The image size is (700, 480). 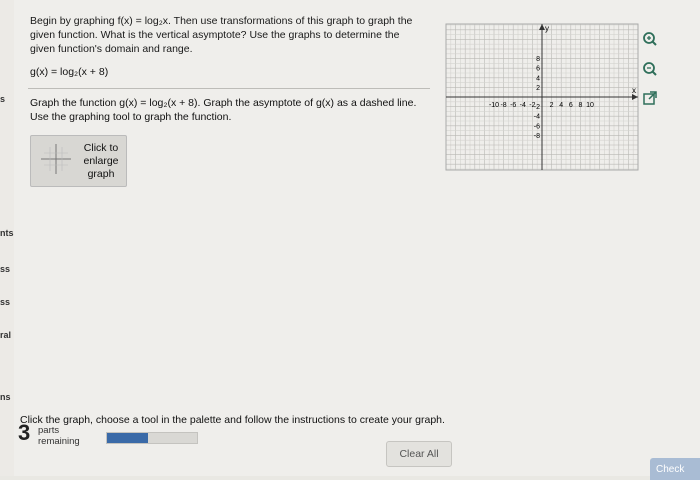 I want to click on left-sidebar-strip: s nts ss ss ral ns, so click(x=7, y=238).